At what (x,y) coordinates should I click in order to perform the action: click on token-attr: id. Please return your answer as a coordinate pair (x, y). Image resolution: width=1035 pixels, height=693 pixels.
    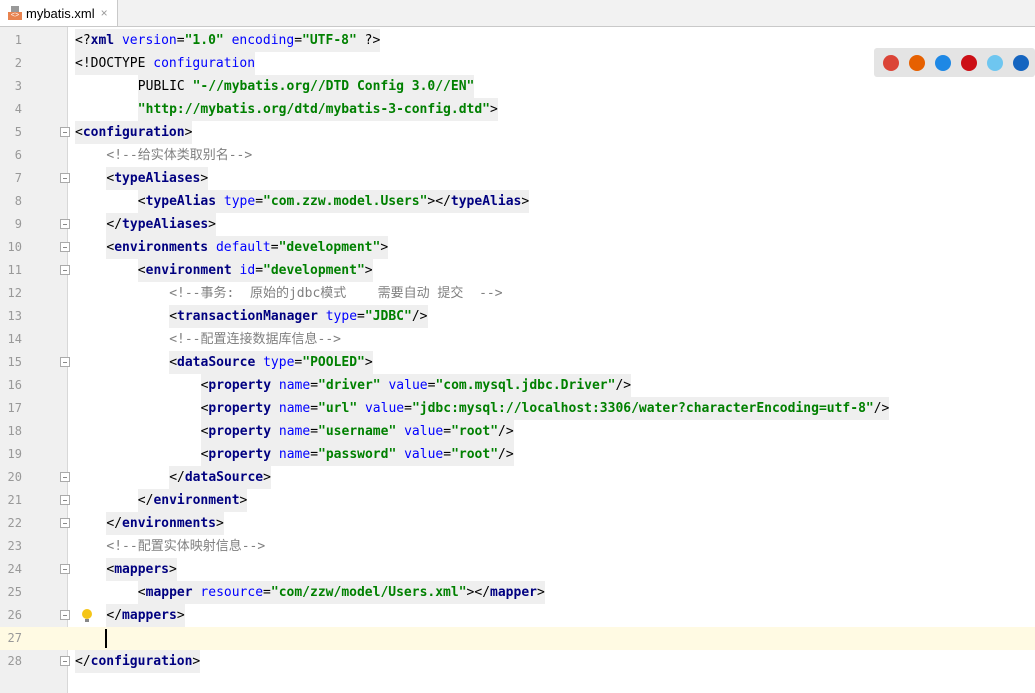
    Looking at the image, I should click on (247, 270).